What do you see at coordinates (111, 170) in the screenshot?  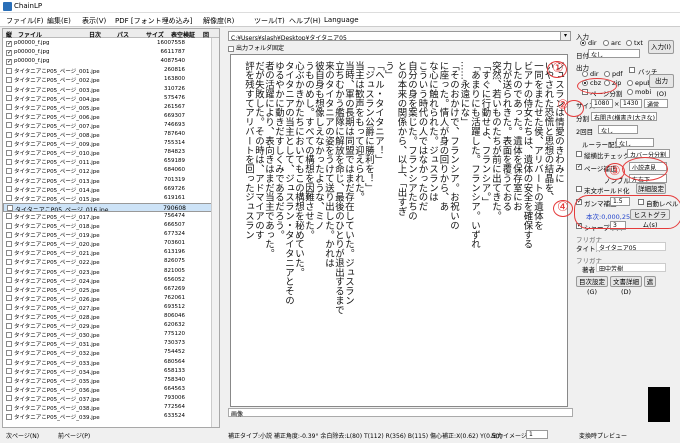 I see `file-row: タイタニアこP05_ページ_012.jpe 684060` at bounding box center [111, 170].